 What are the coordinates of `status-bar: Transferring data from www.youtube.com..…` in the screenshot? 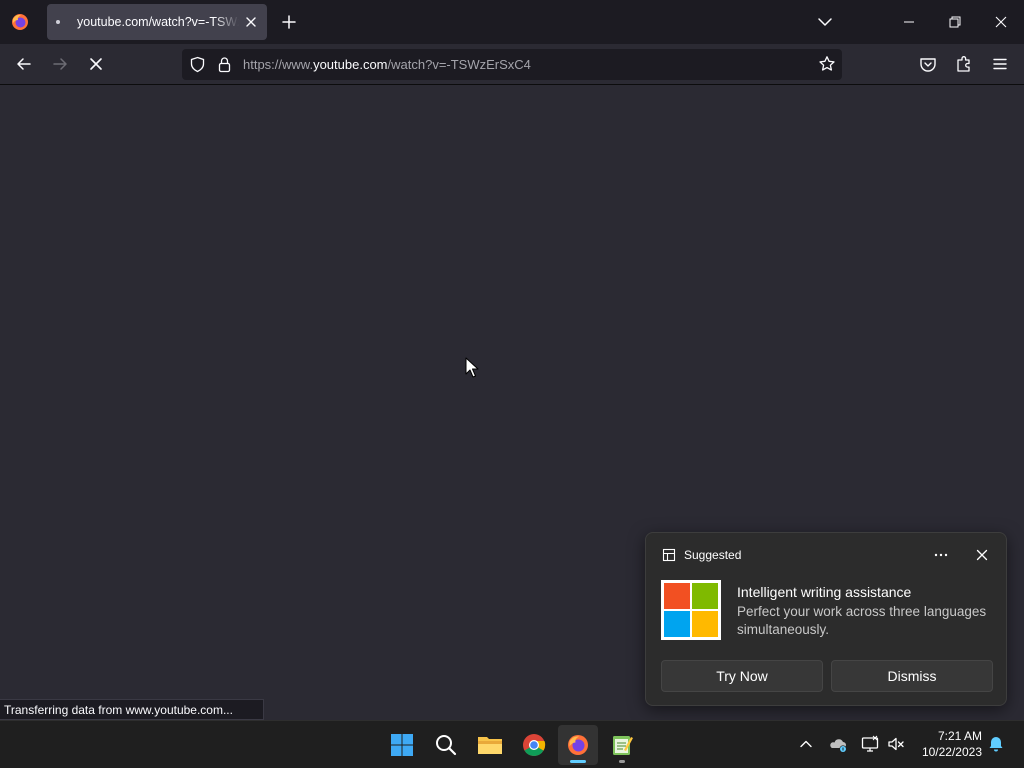 It's located at (132, 709).